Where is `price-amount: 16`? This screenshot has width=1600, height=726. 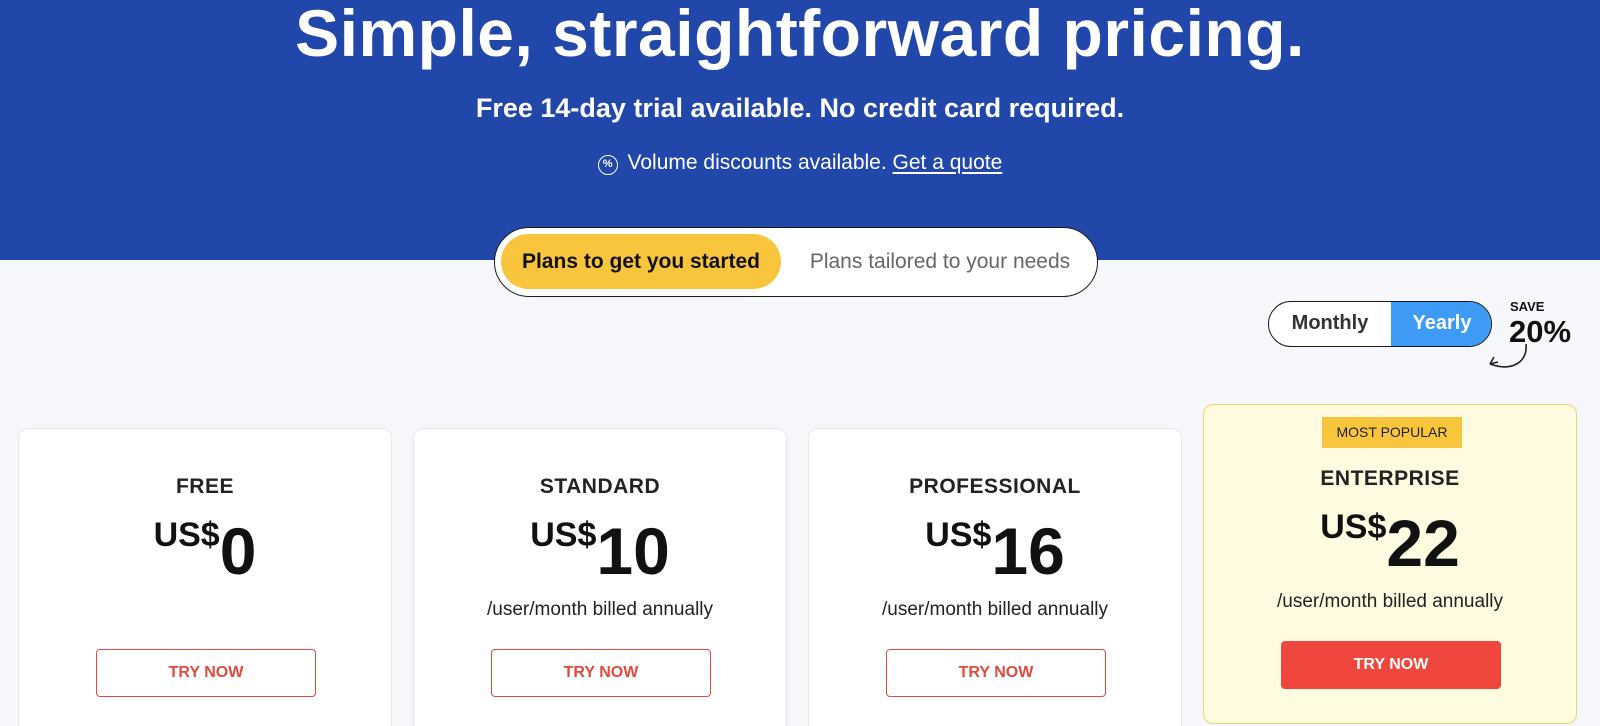
price-amount: 16 is located at coordinates (1028, 551).